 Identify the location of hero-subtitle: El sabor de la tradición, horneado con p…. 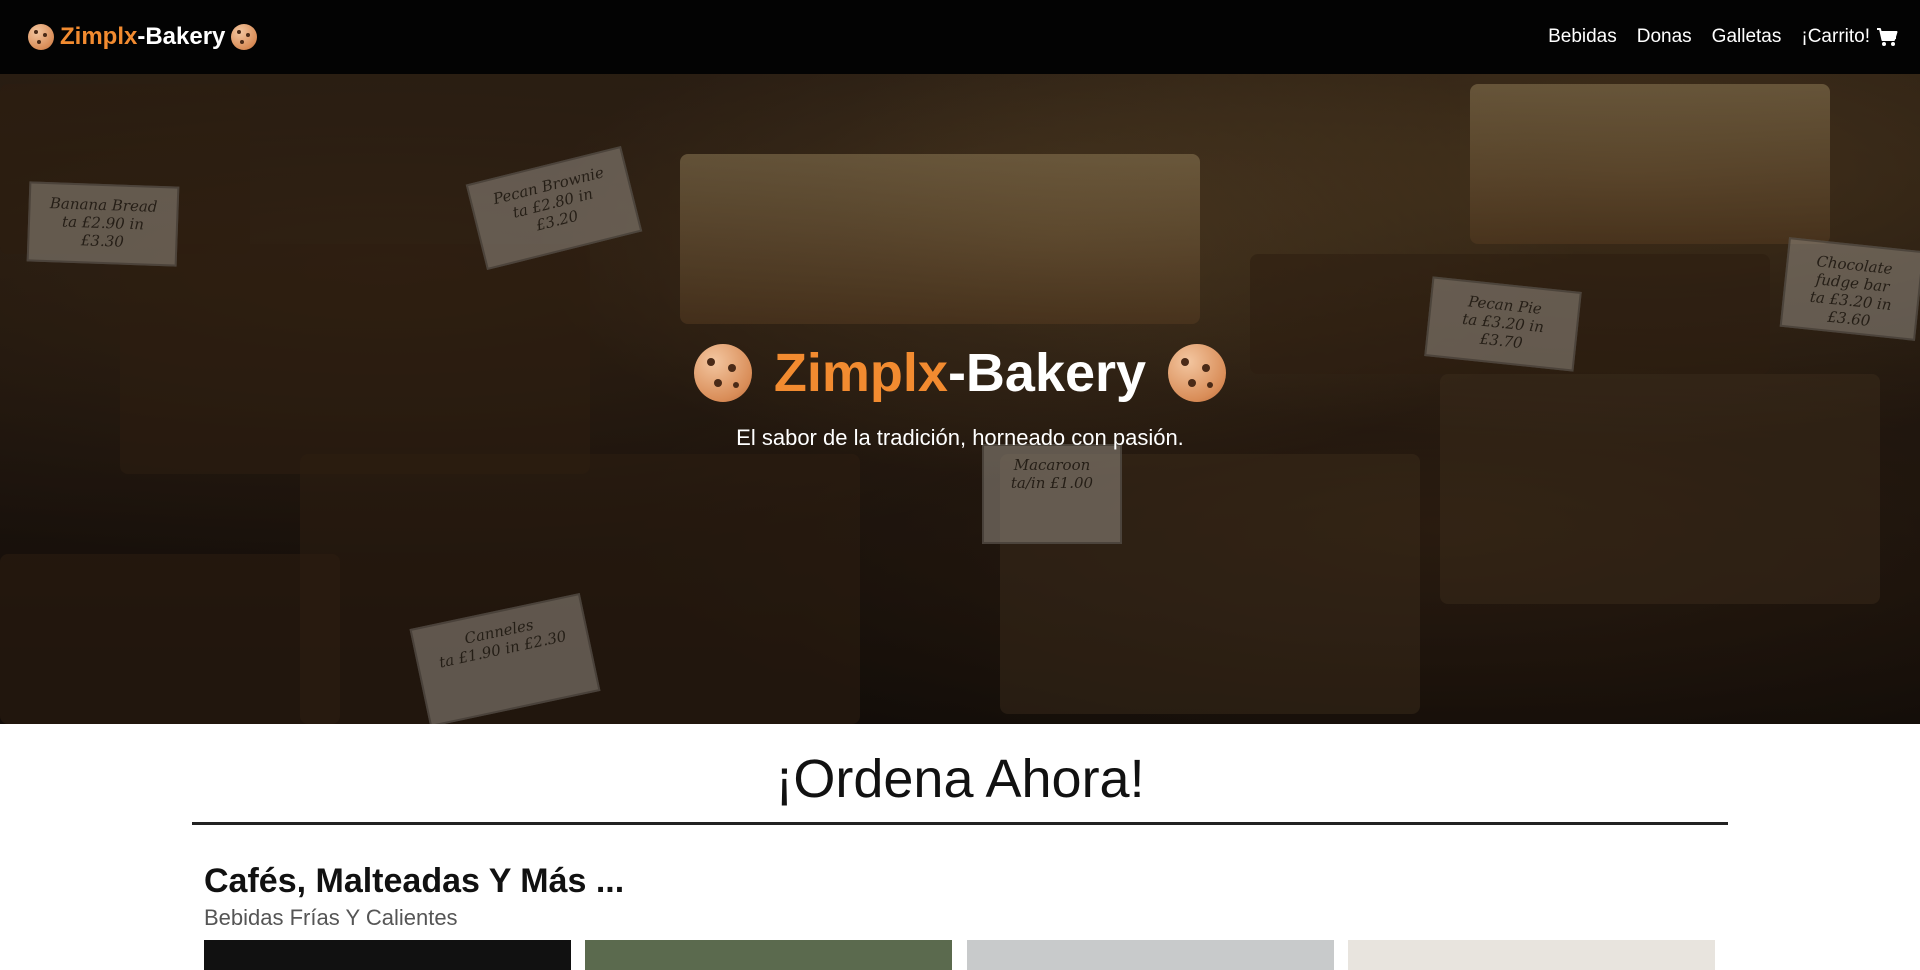
(960, 437).